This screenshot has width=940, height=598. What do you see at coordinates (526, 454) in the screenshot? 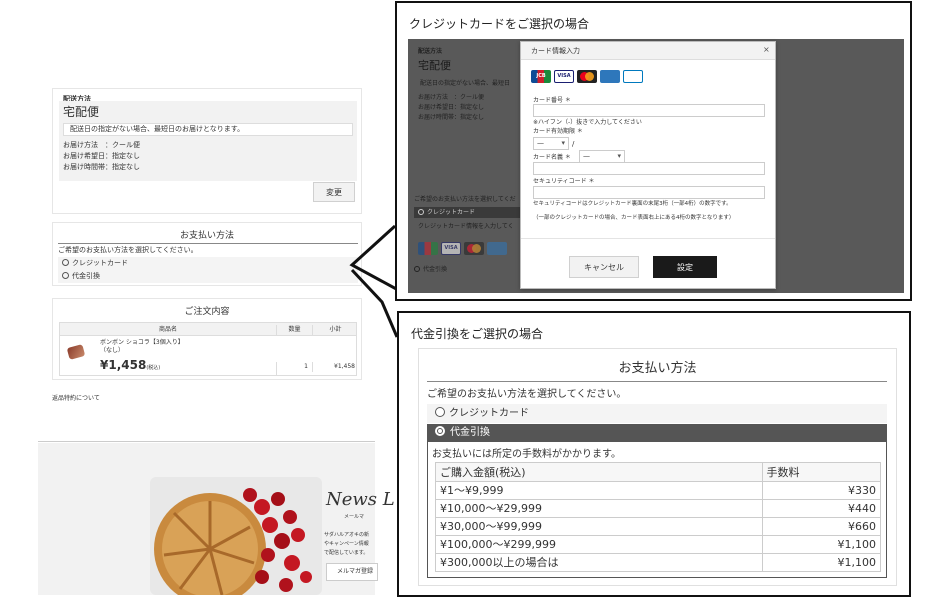
I see `cod-fee-note: お支払いには所定の手数料がかかります。` at bounding box center [526, 454].